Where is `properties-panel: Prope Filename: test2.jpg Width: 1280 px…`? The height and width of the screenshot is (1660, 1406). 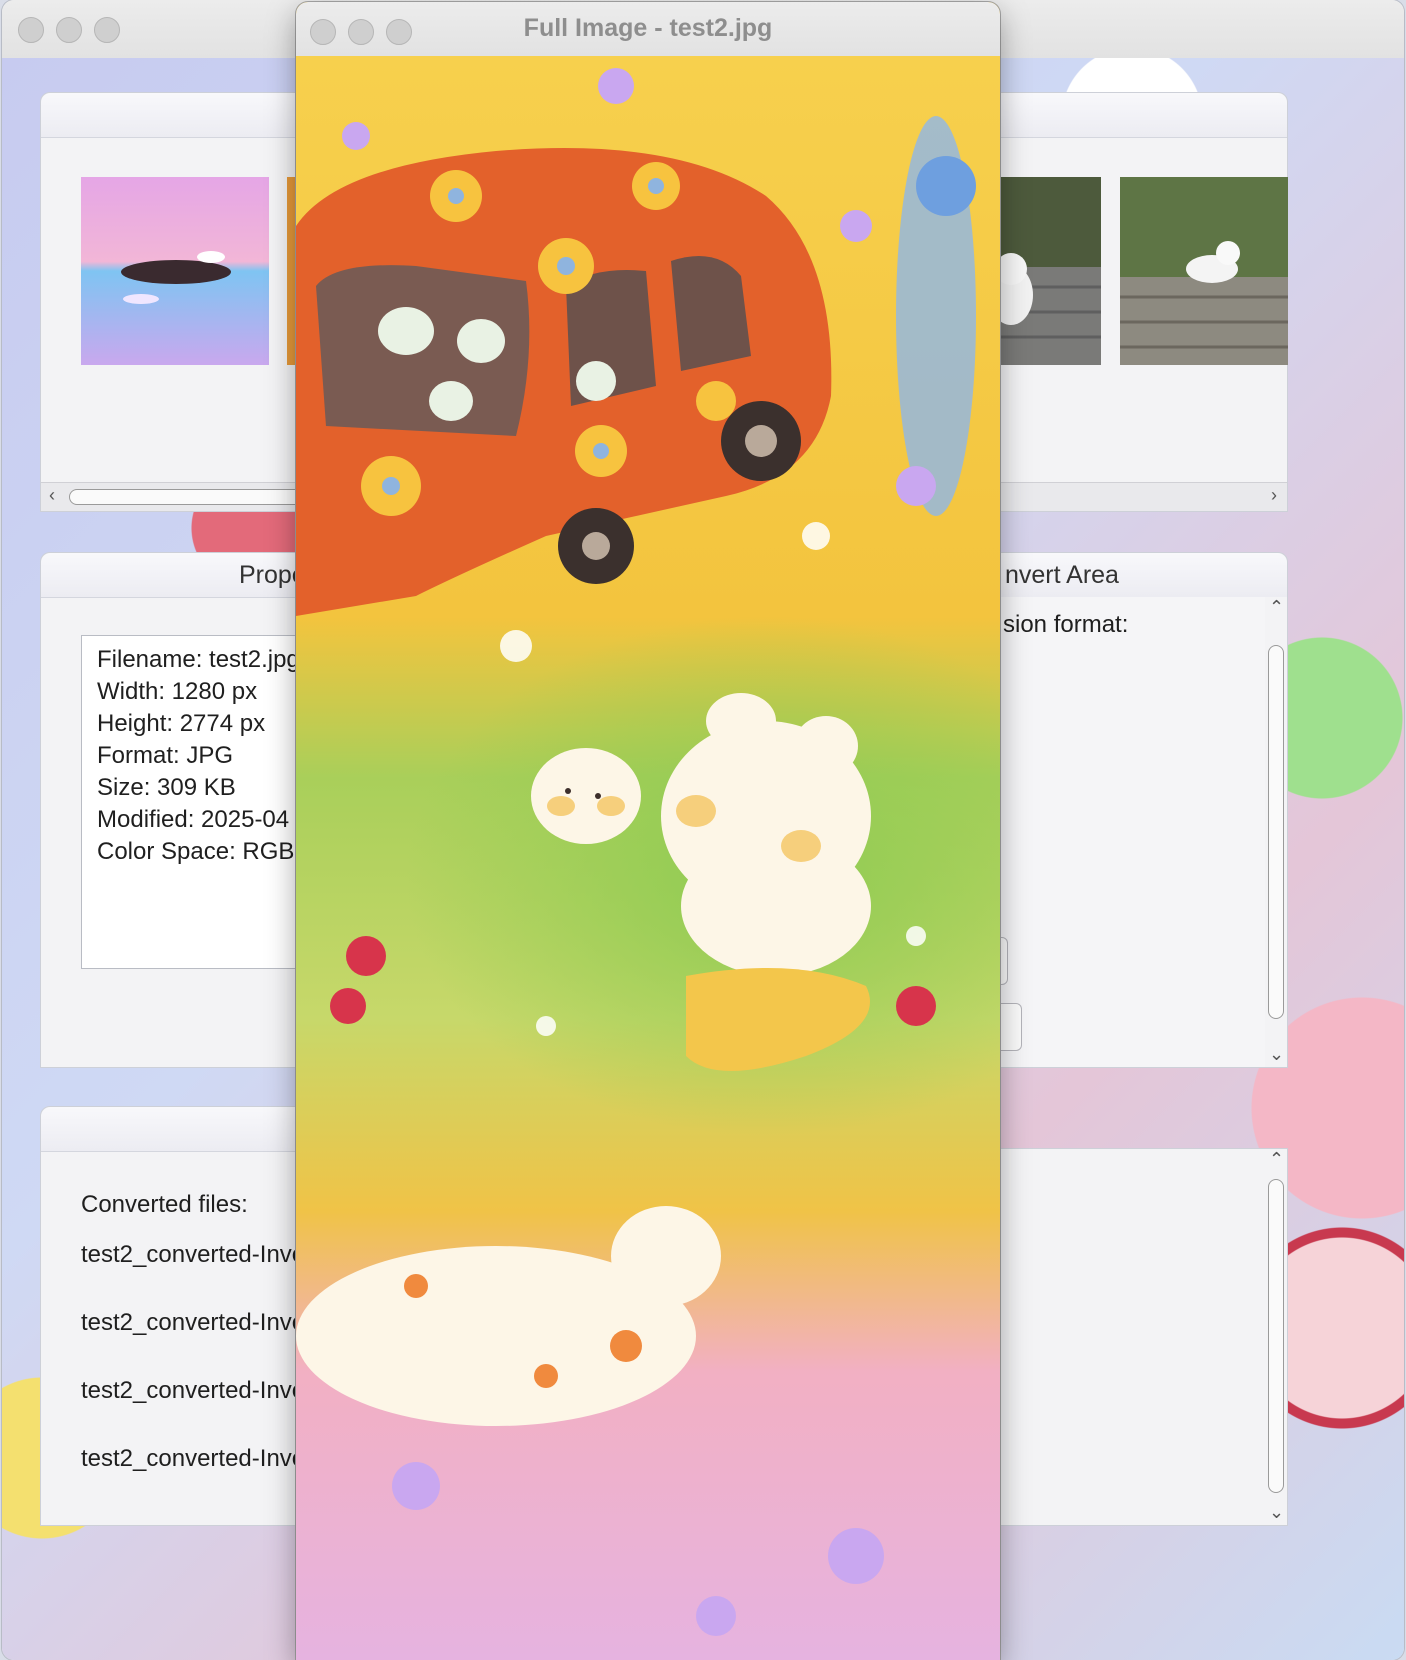 properties-panel: Prope Filename: test2.jpg Width: 1280 px… is located at coordinates (190, 810).